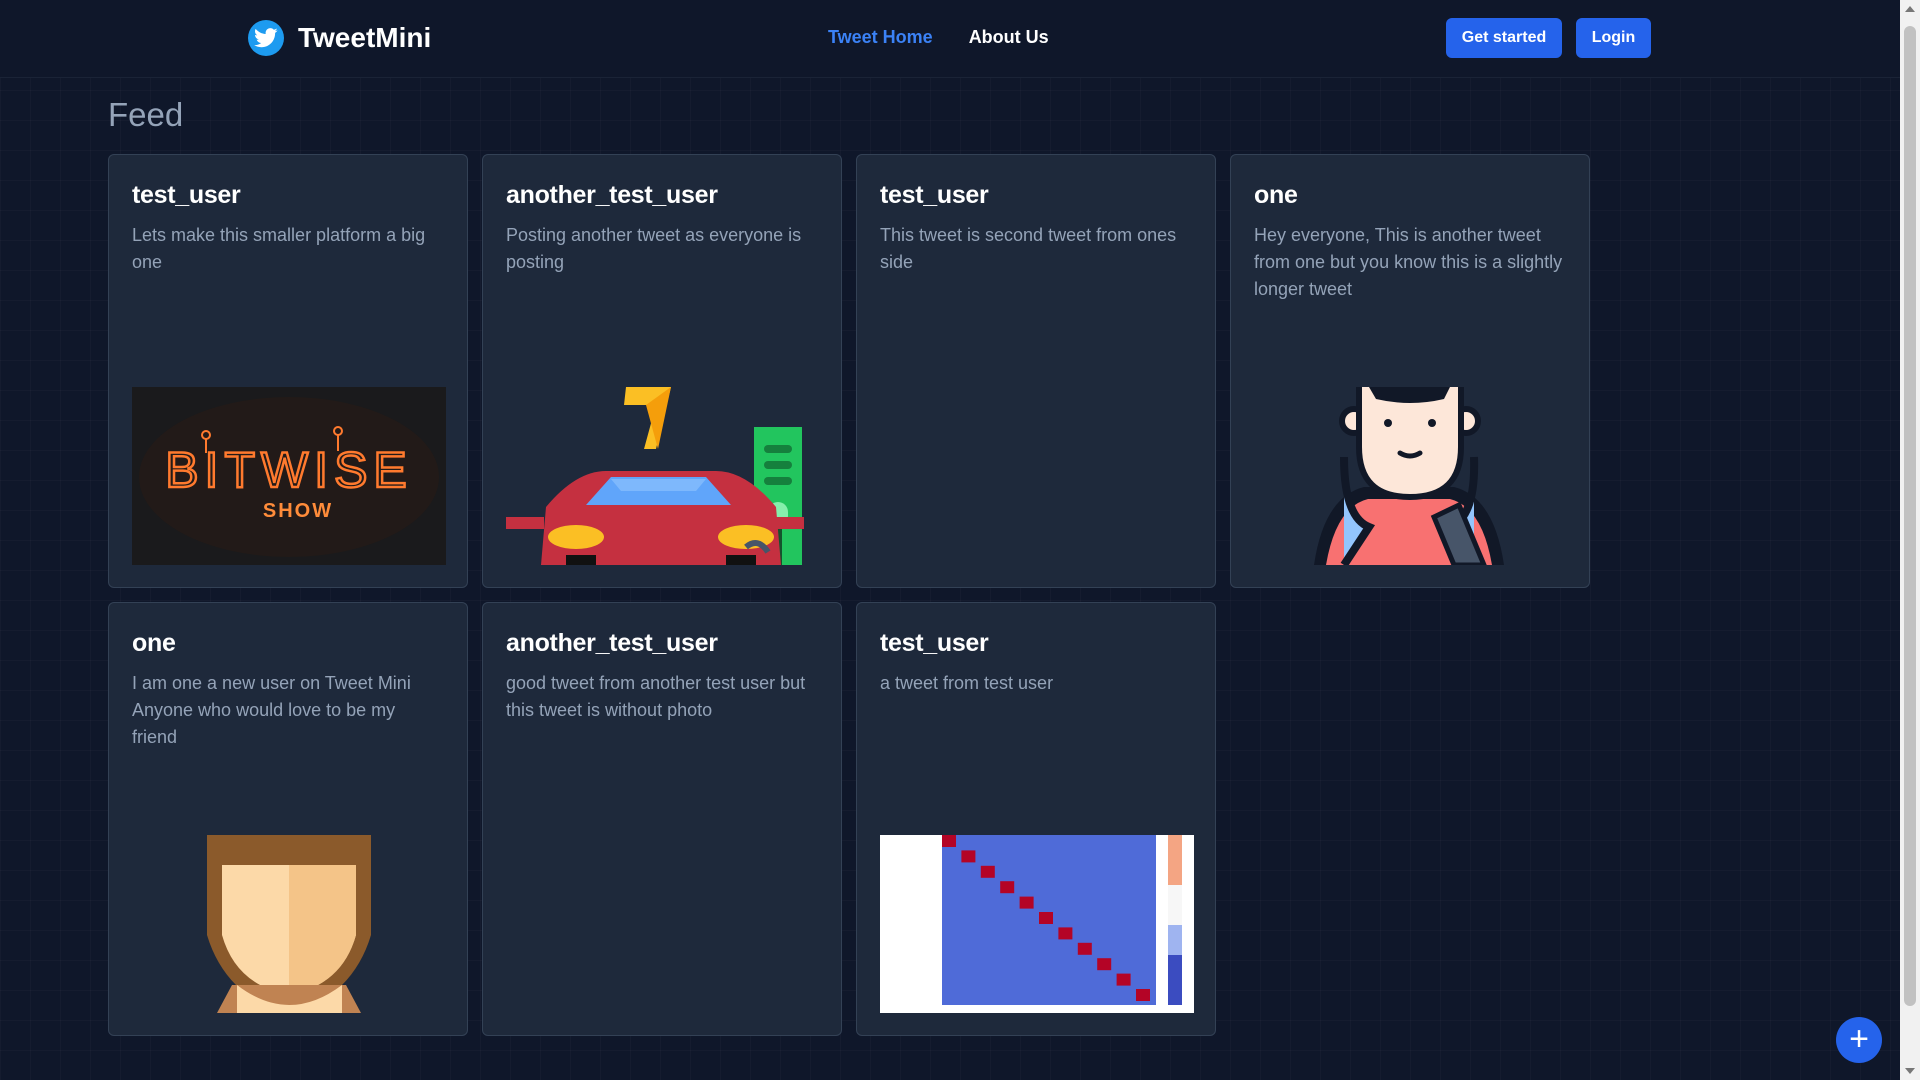 Image resolution: width=1920 pixels, height=1080 pixels. I want to click on new-tweet-fab: +, so click(1859, 1040).